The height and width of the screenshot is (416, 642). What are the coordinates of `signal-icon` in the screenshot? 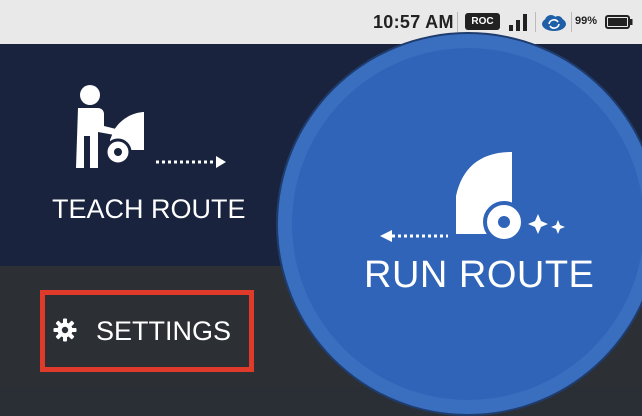 It's located at (518, 22).